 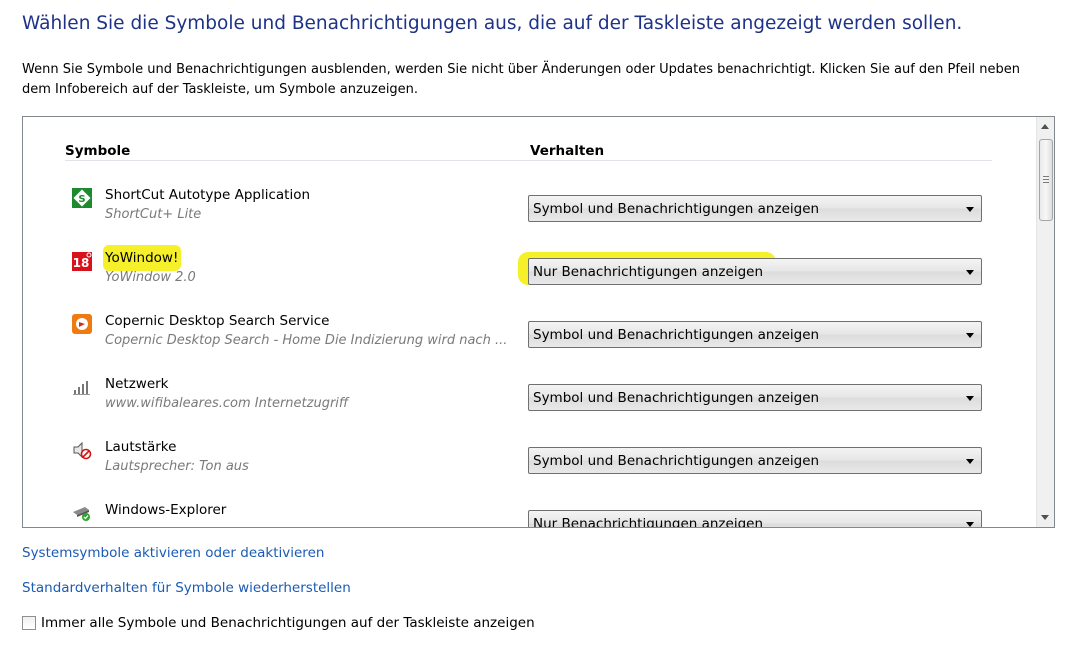 What do you see at coordinates (29, 623) in the screenshot?
I see `always-show-checkbox` at bounding box center [29, 623].